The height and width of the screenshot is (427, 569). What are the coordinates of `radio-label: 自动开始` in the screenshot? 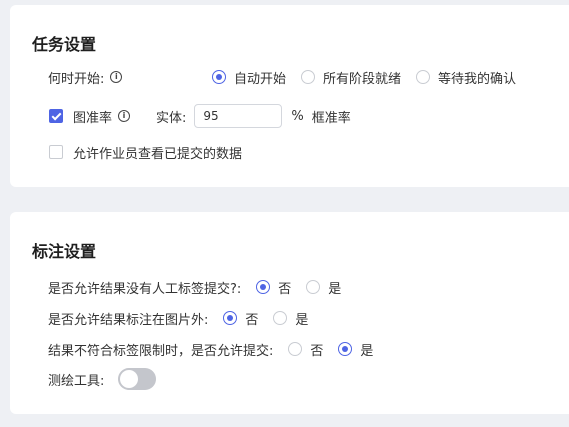 It's located at (260, 79).